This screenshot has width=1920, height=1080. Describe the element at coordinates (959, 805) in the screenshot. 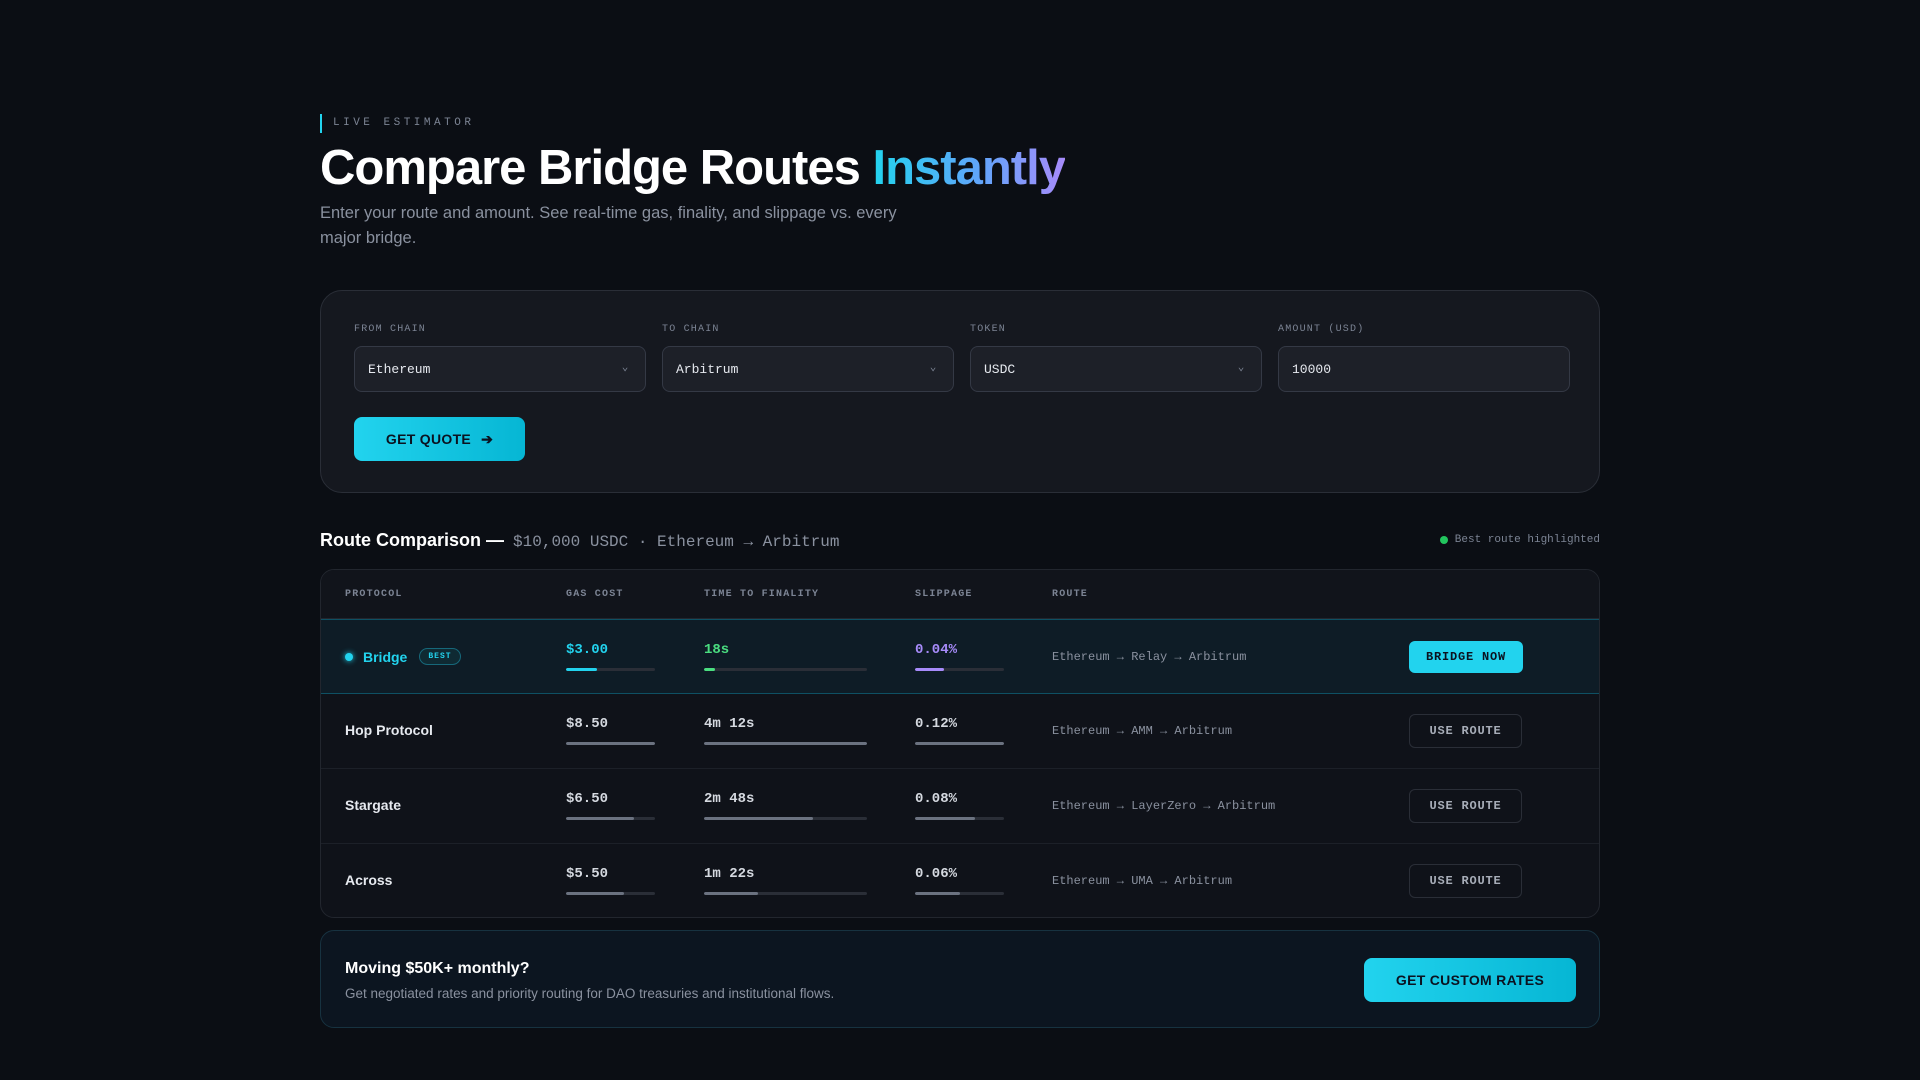

I see `slippage-cell: 0.08%` at that location.